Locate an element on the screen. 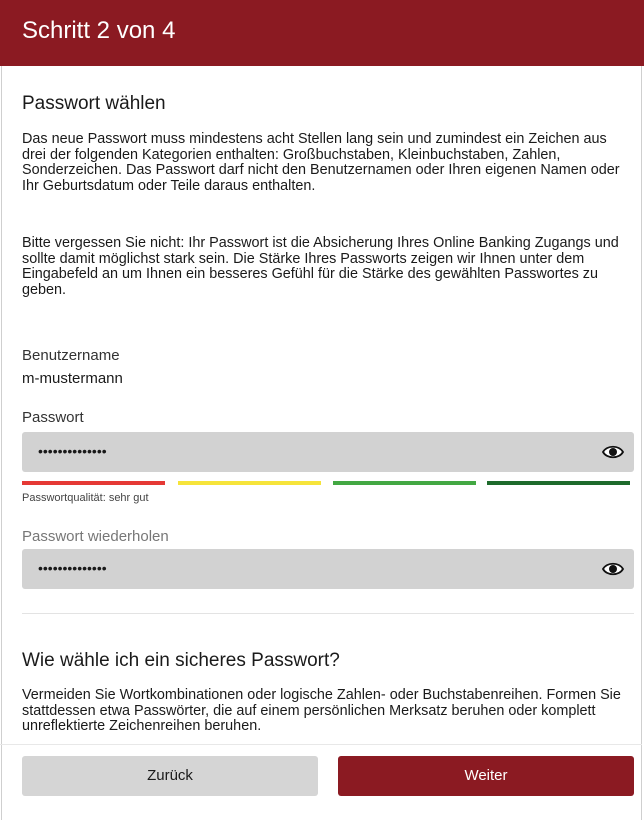  section-title-tips: Wie wähle ich ein sicheres Passwort? is located at coordinates (181, 660).